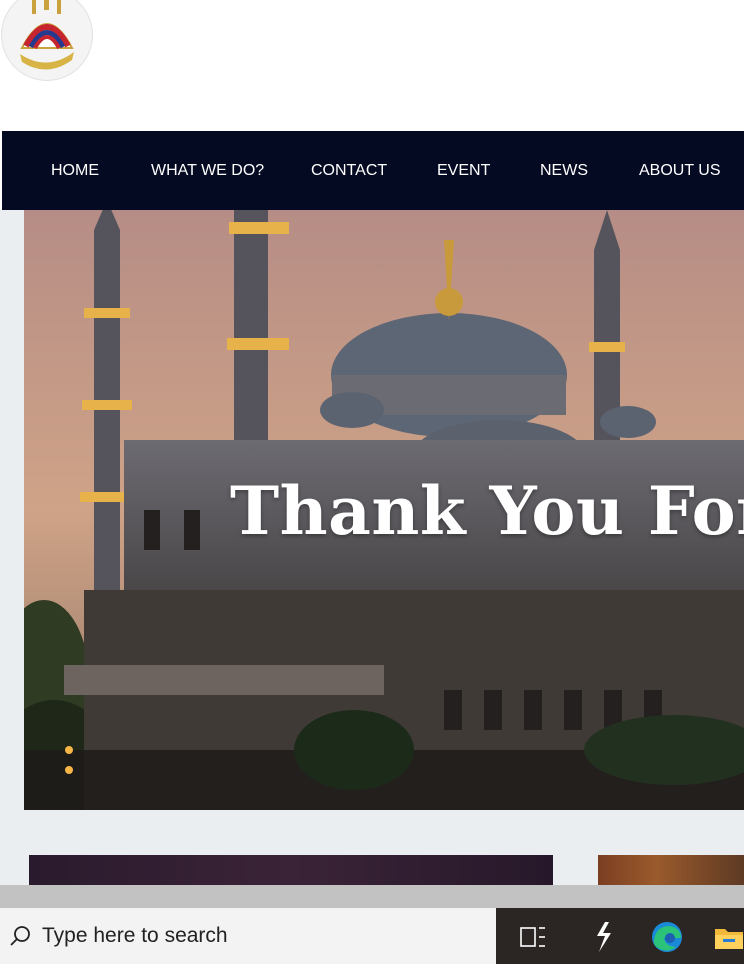  What do you see at coordinates (207, 171) in the screenshot?
I see `nav-what-we-do: WHAT WE DO?` at bounding box center [207, 171].